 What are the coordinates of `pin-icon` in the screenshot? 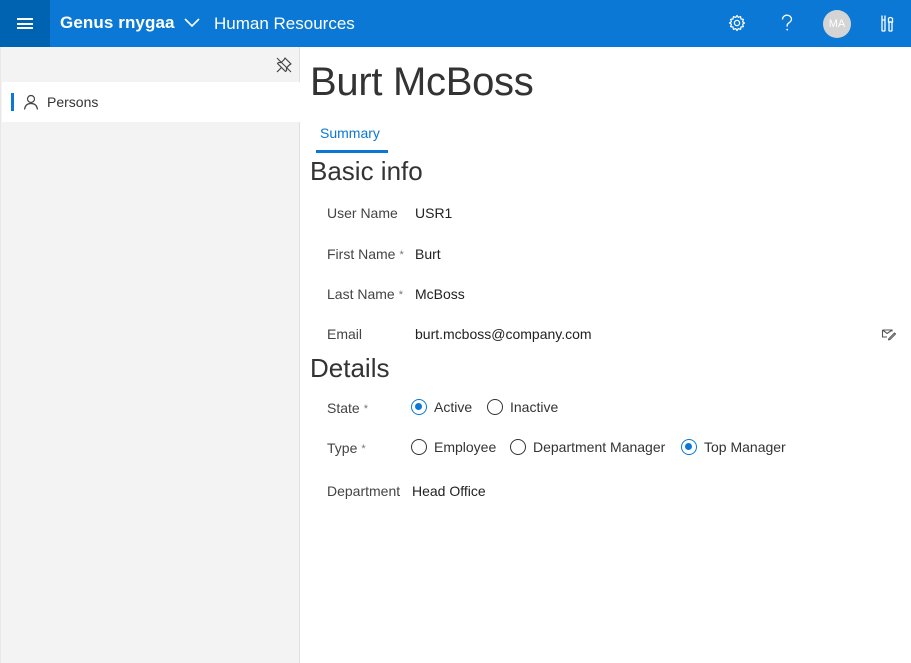 It's located at (284, 65).